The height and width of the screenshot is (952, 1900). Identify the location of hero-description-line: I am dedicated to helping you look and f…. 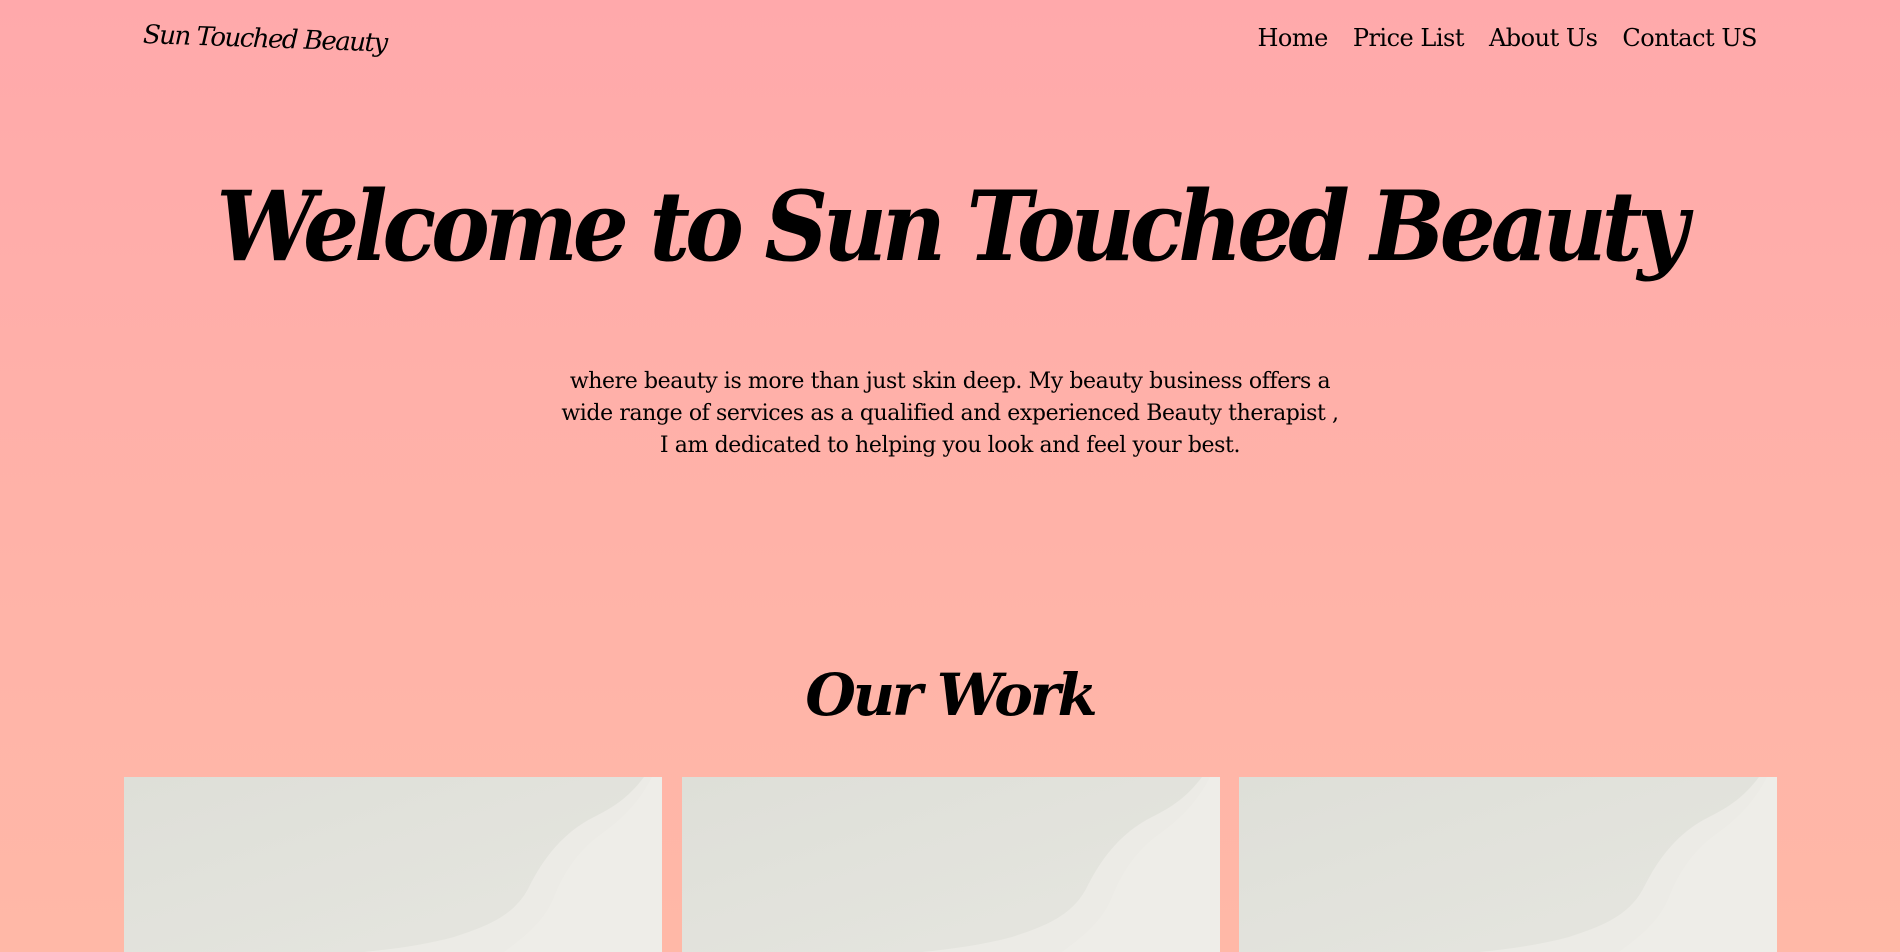
(950, 445).